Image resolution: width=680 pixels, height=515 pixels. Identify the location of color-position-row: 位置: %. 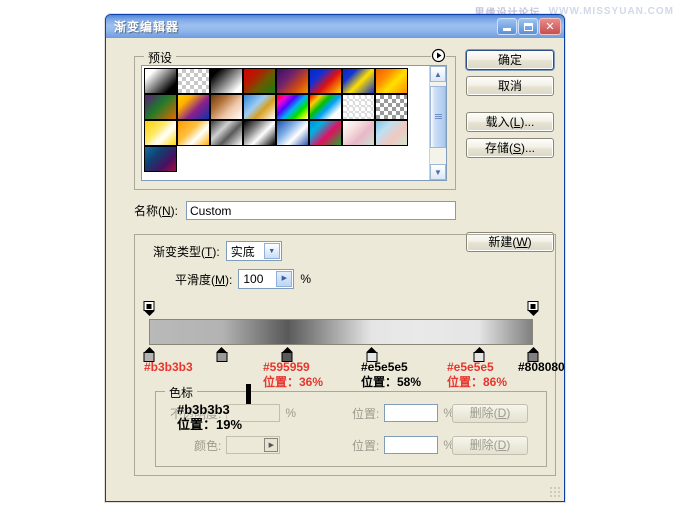
(403, 445).